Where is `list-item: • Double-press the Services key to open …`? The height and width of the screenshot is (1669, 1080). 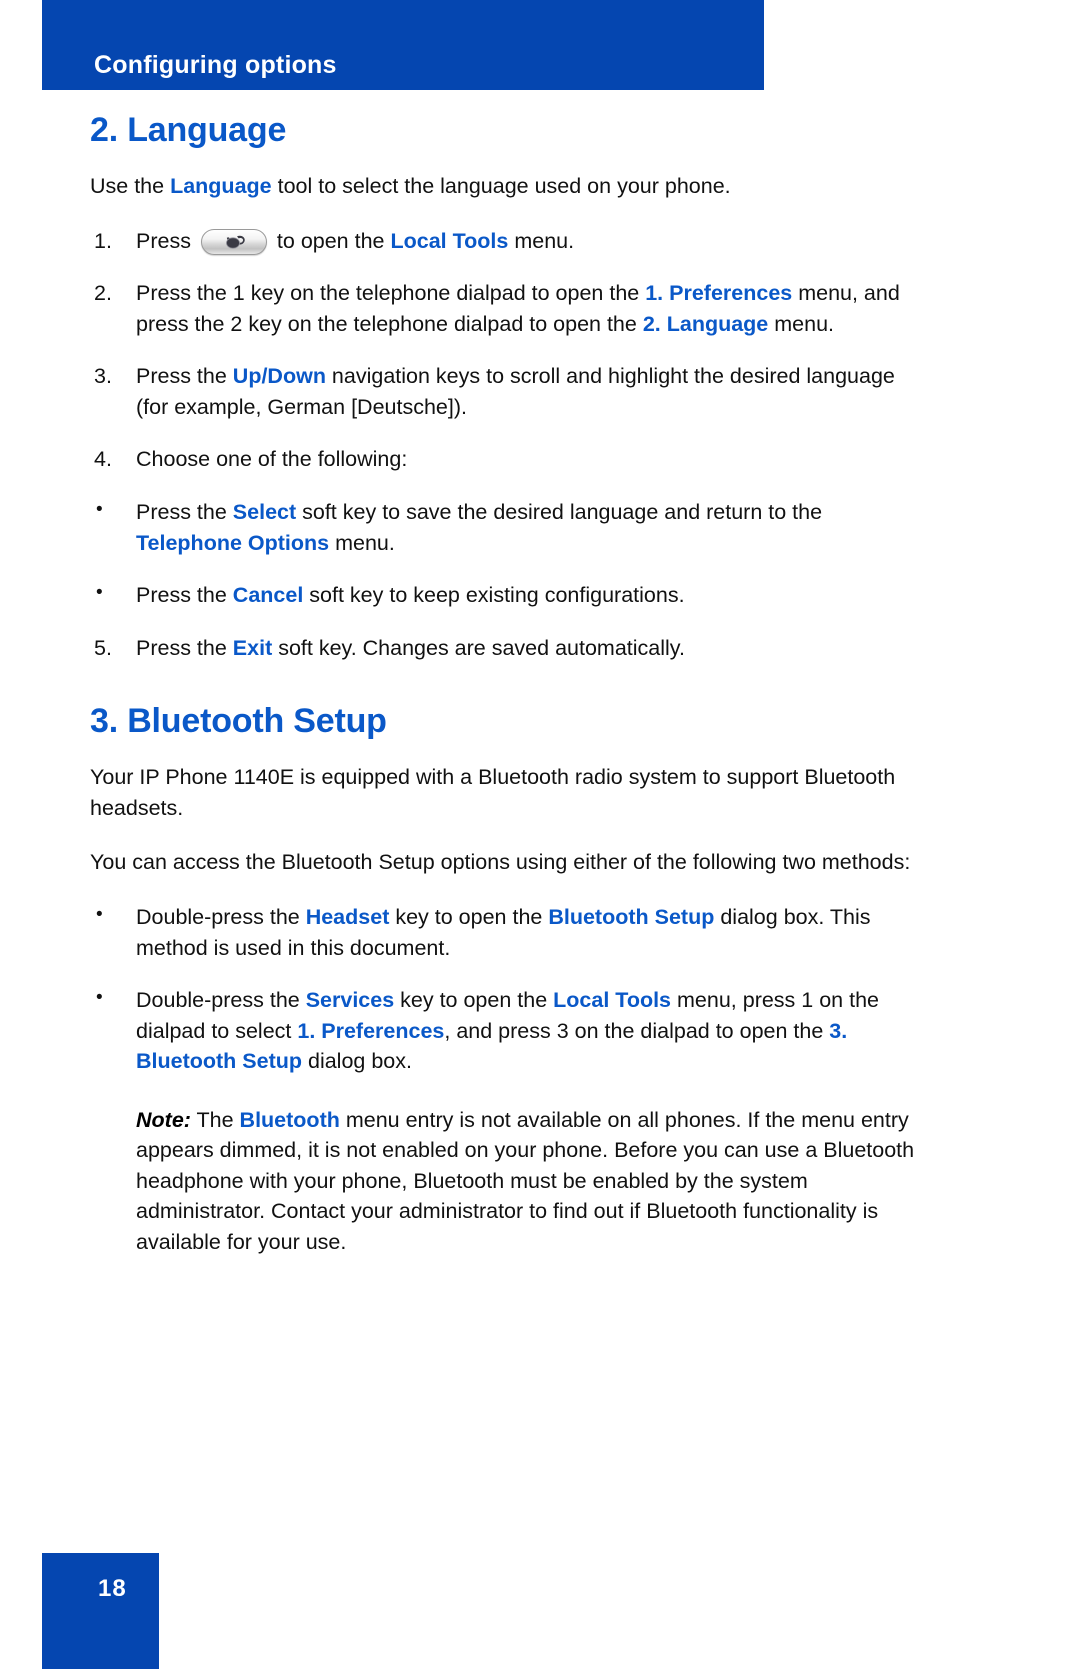 list-item: • Double-press the Services key to open … is located at coordinates (510, 1031).